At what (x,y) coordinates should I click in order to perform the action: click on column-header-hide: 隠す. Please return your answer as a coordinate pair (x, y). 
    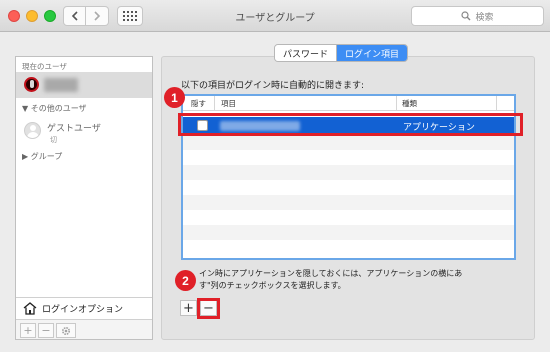
    Looking at the image, I should click on (198, 103).